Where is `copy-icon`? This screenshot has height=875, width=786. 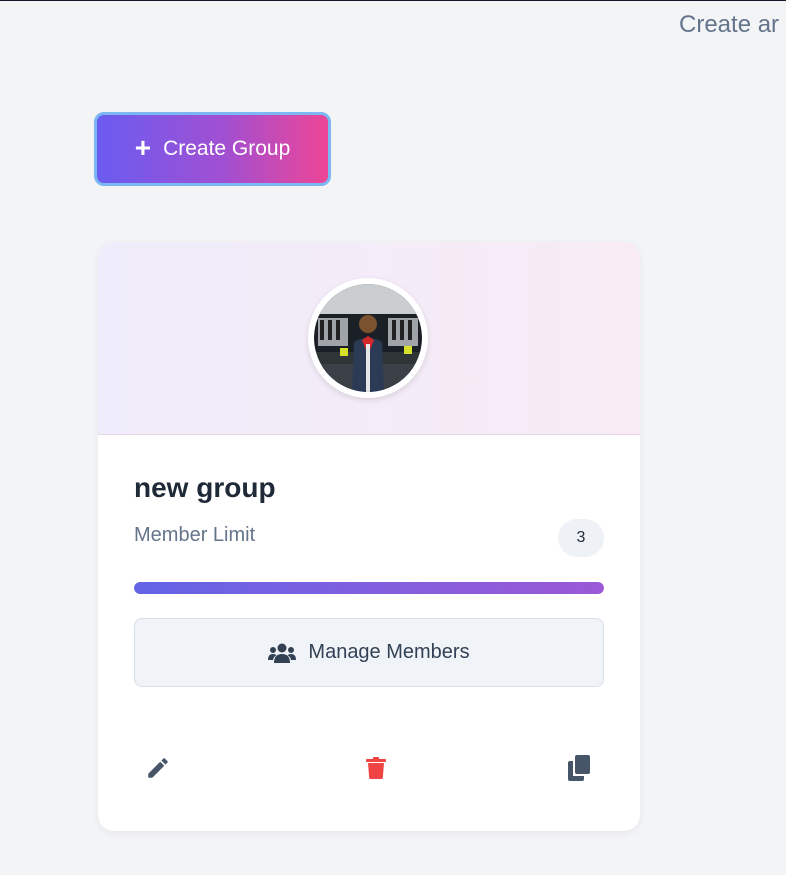
copy-icon is located at coordinates (579, 768).